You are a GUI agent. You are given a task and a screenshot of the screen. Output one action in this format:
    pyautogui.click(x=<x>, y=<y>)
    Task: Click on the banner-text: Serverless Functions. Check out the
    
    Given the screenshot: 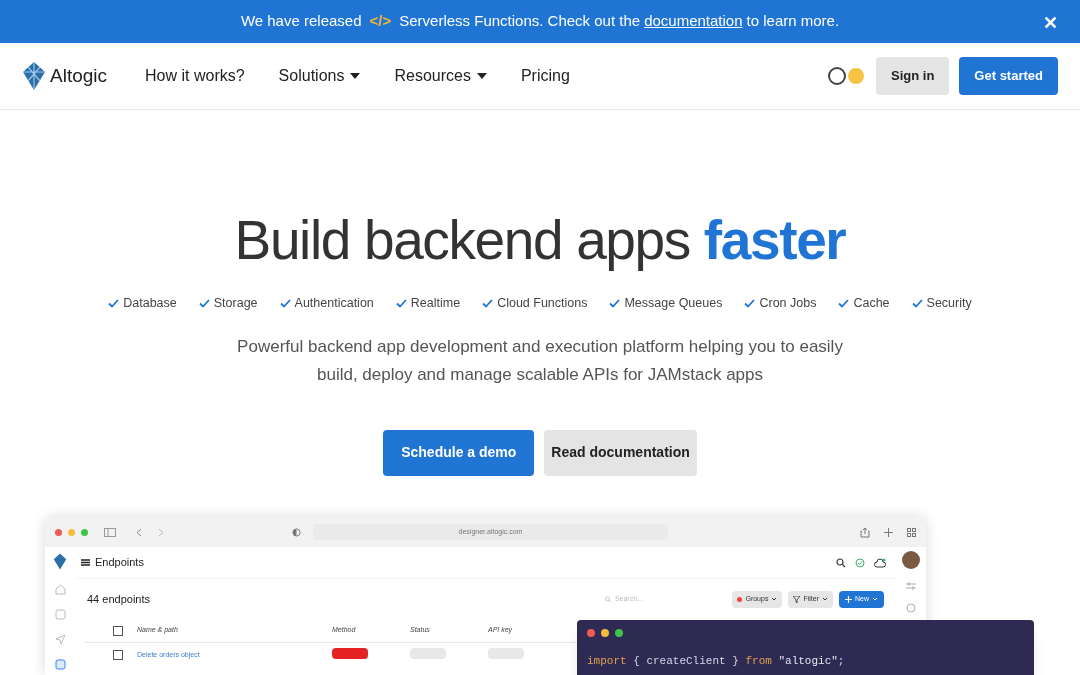 What is the action you would take?
    pyautogui.click(x=520, y=21)
    